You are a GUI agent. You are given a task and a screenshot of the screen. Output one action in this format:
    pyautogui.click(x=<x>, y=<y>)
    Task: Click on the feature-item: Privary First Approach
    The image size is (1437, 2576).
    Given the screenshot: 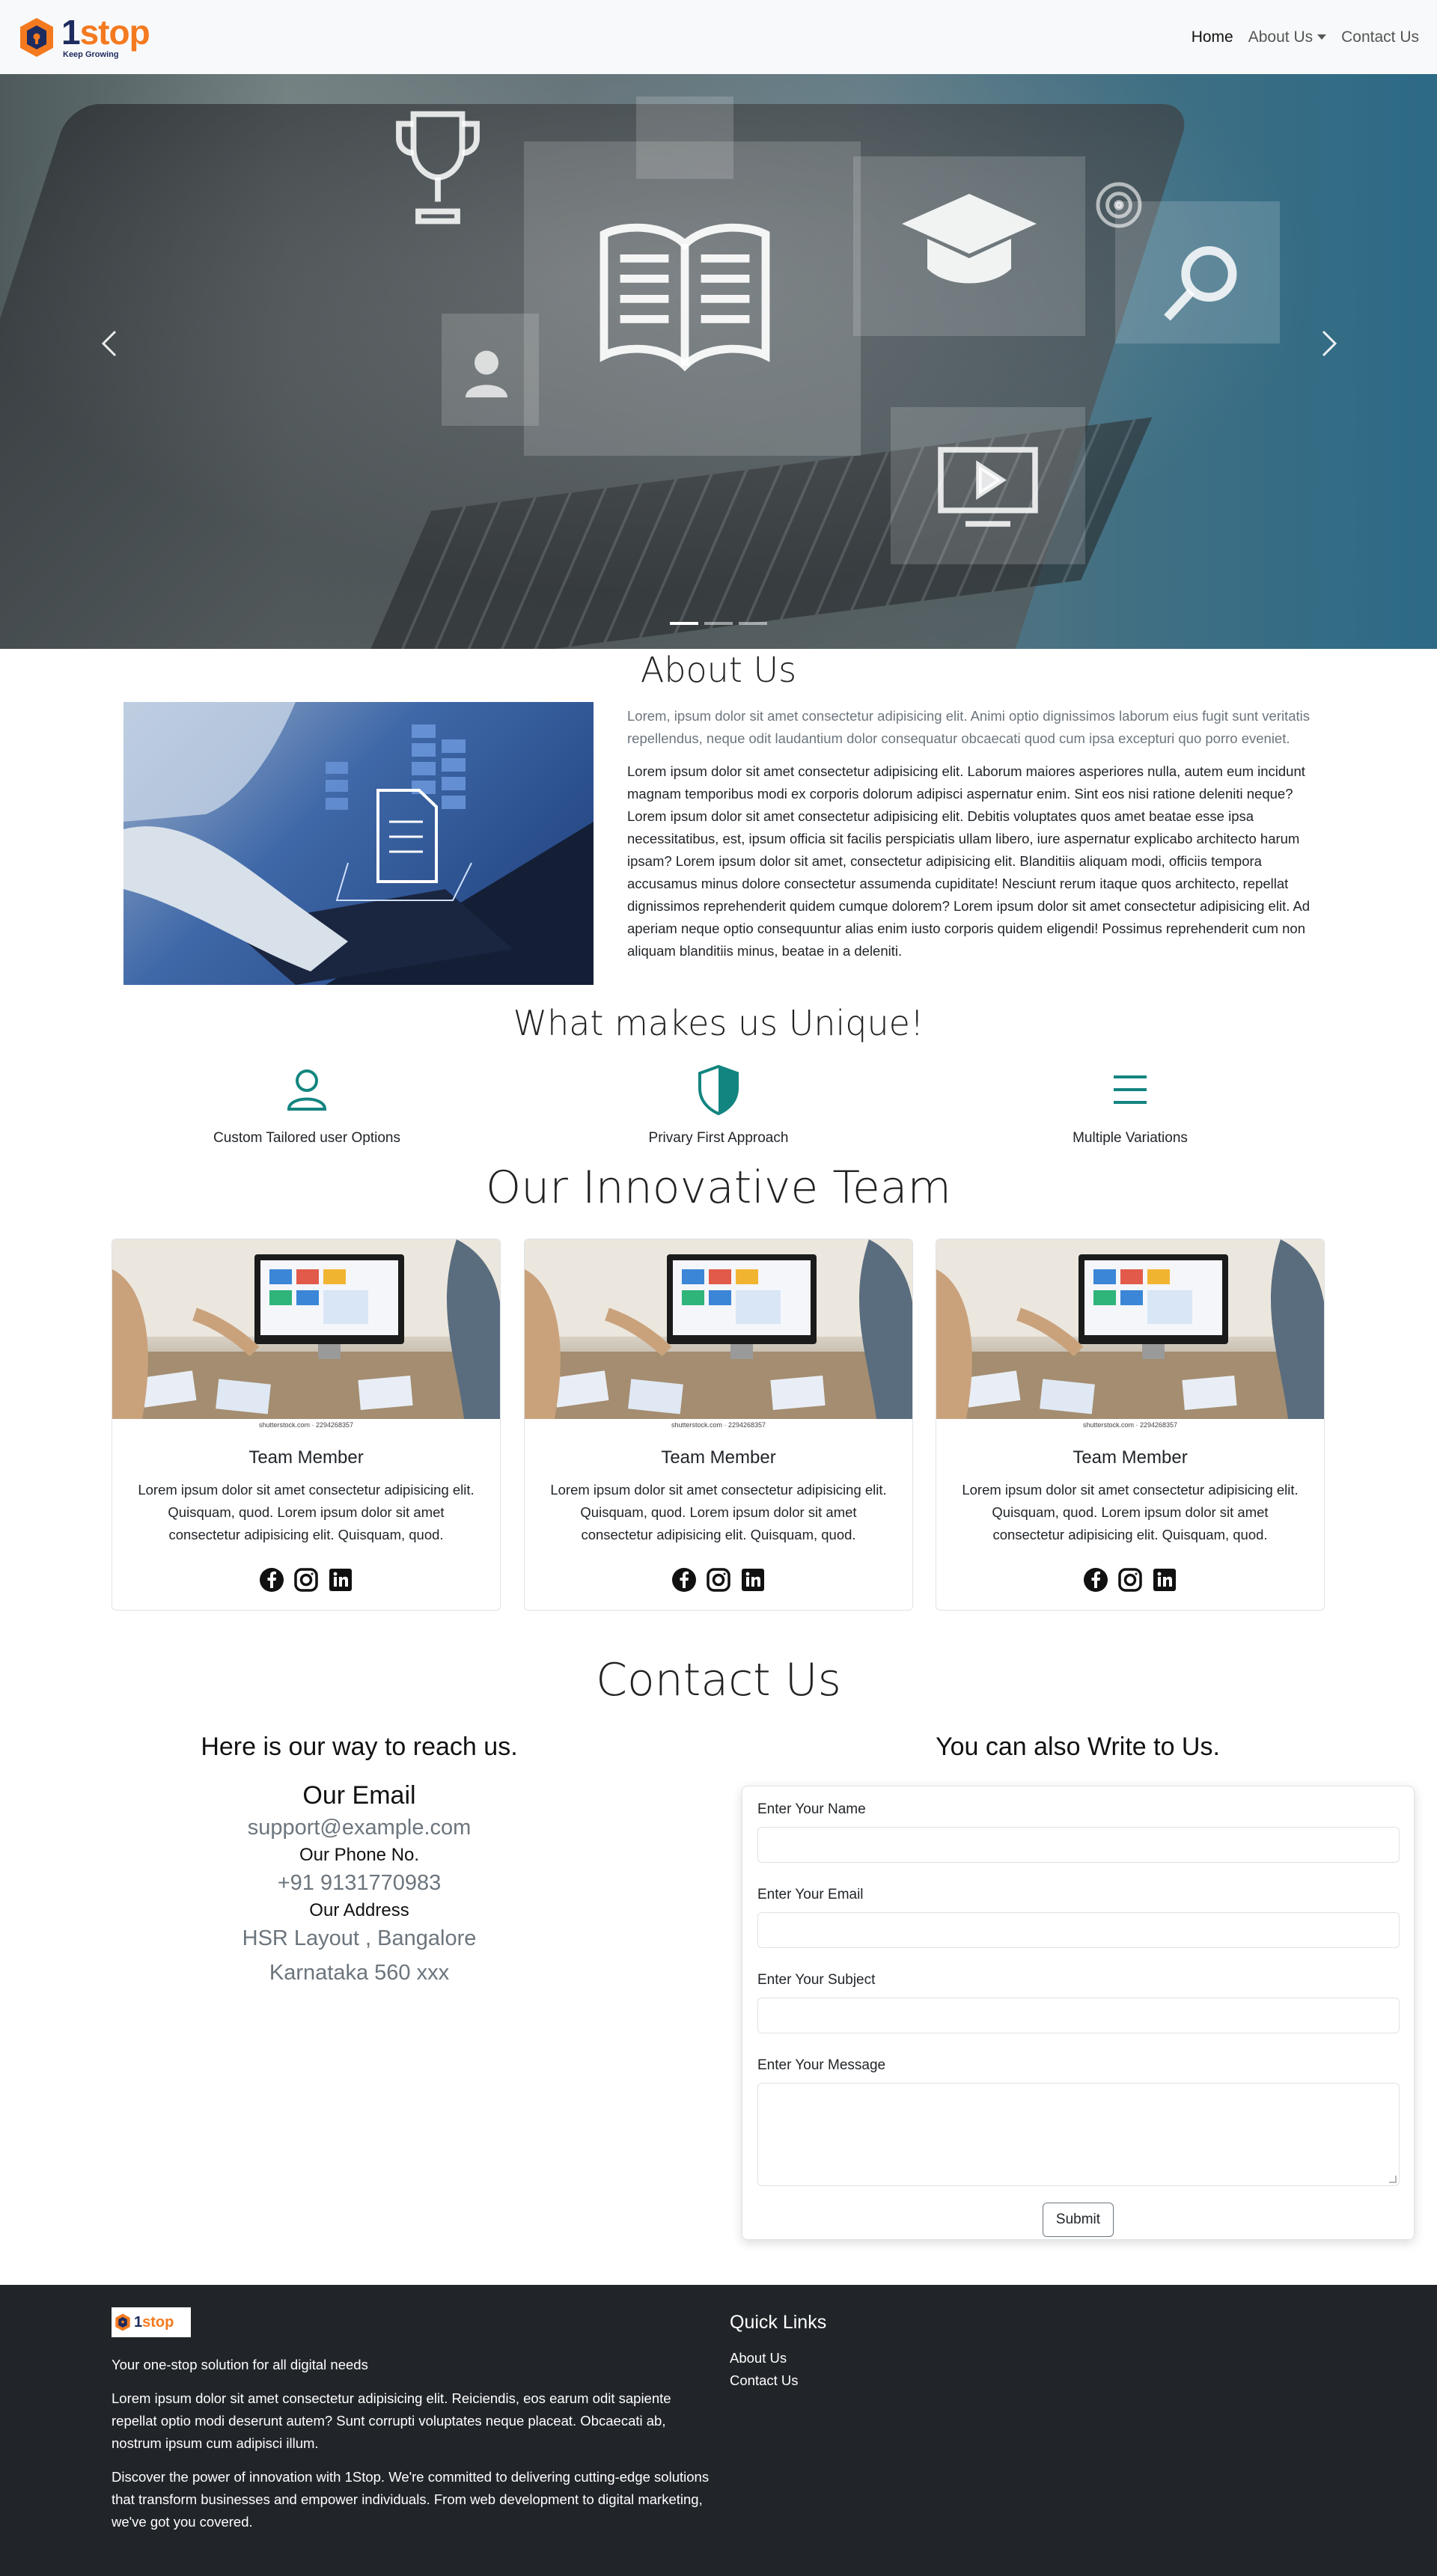 What is the action you would take?
    pyautogui.click(x=718, y=1105)
    